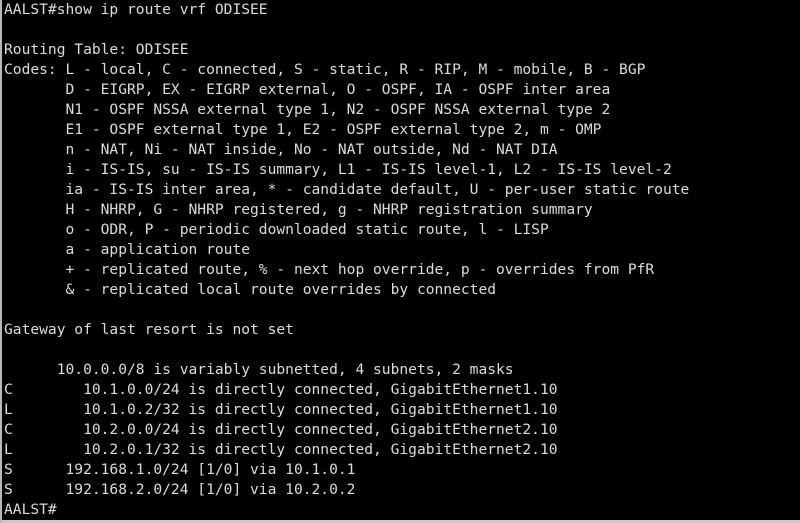  What do you see at coordinates (96, 49) in the screenshot?
I see `terminal-line-routing-table-header: Routing Table: ODISEE` at bounding box center [96, 49].